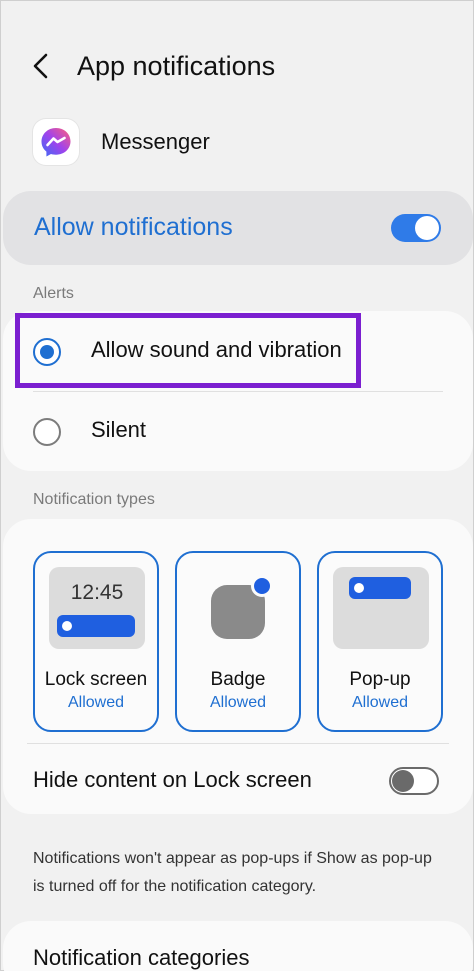  I want to click on tile-name: Badge, so click(238, 679).